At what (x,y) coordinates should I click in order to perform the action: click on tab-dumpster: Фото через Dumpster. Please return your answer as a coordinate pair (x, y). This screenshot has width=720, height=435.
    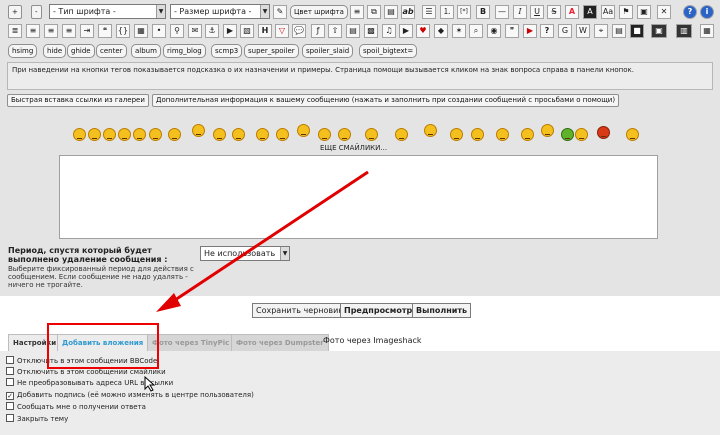
    Looking at the image, I should click on (280, 342).